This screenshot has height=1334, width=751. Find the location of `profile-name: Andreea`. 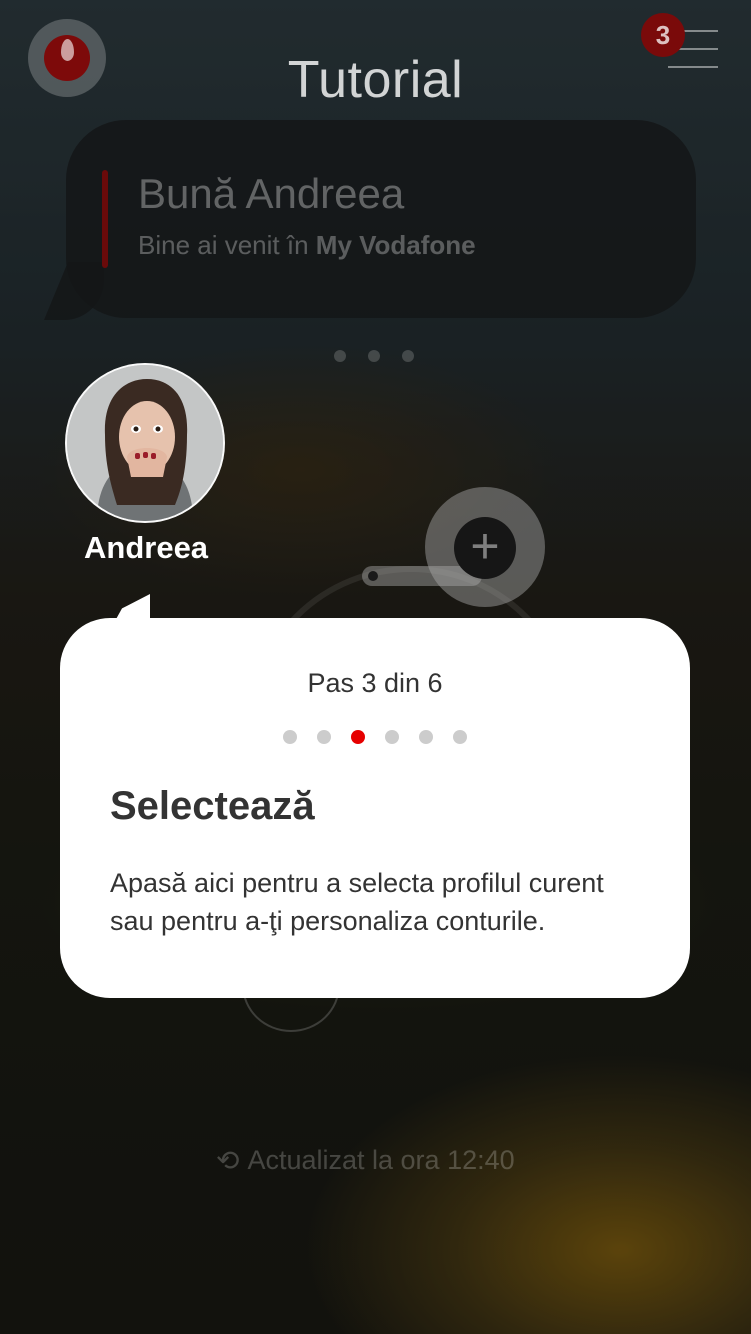

profile-name: Andreea is located at coordinates (146, 547).